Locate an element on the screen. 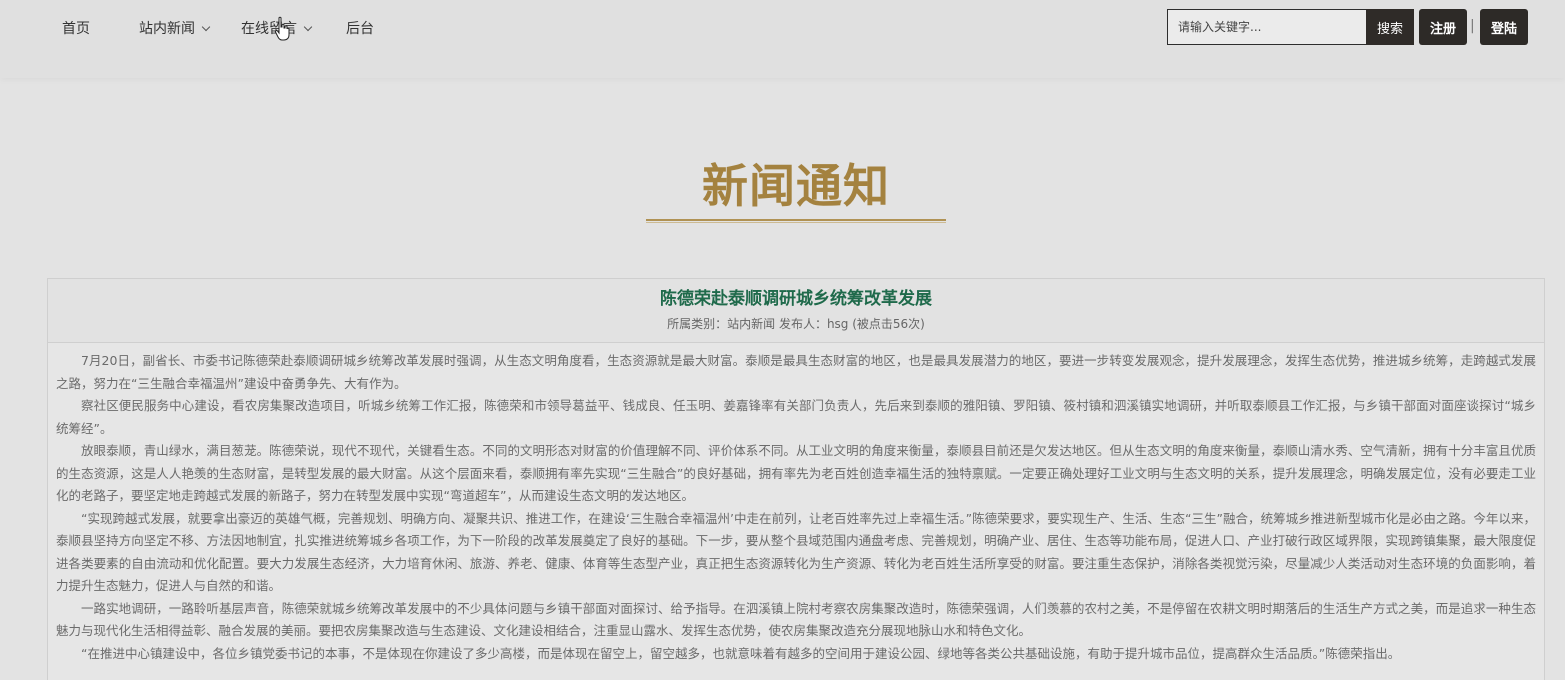 This screenshot has width=1565, height=680. search-input is located at coordinates (1267, 27).